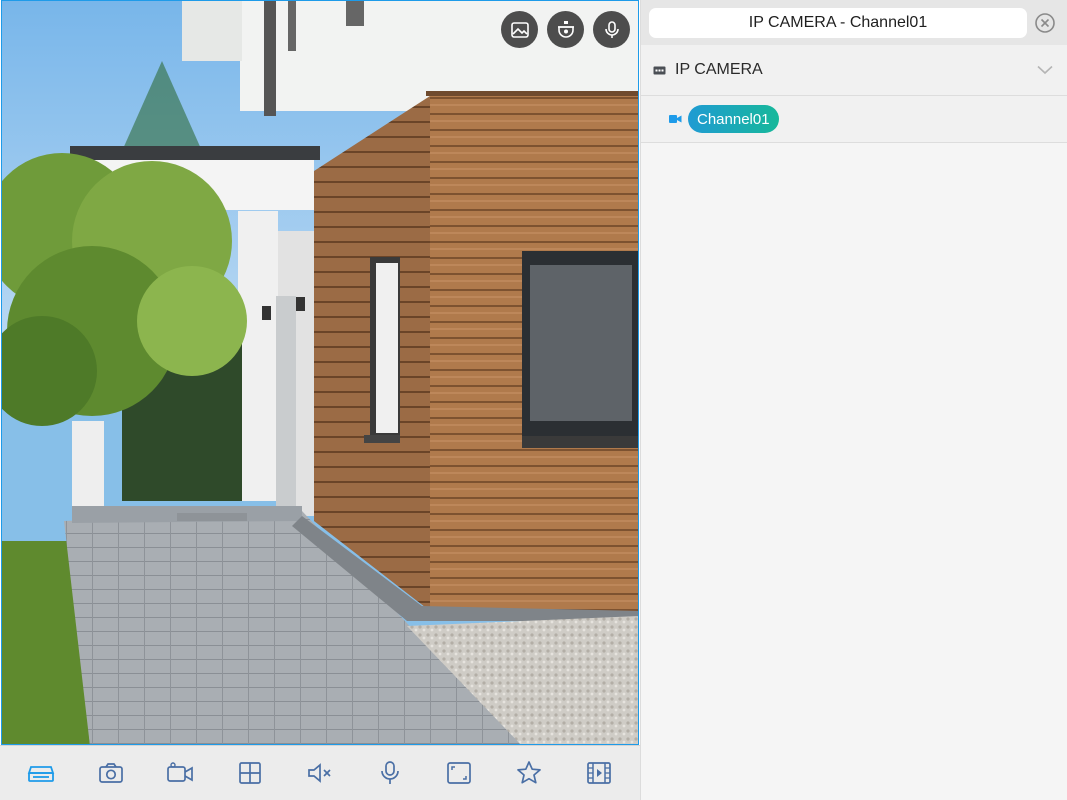  Describe the element at coordinates (719, 69) in the screenshot. I see `device-name: IP CAMERA` at that location.